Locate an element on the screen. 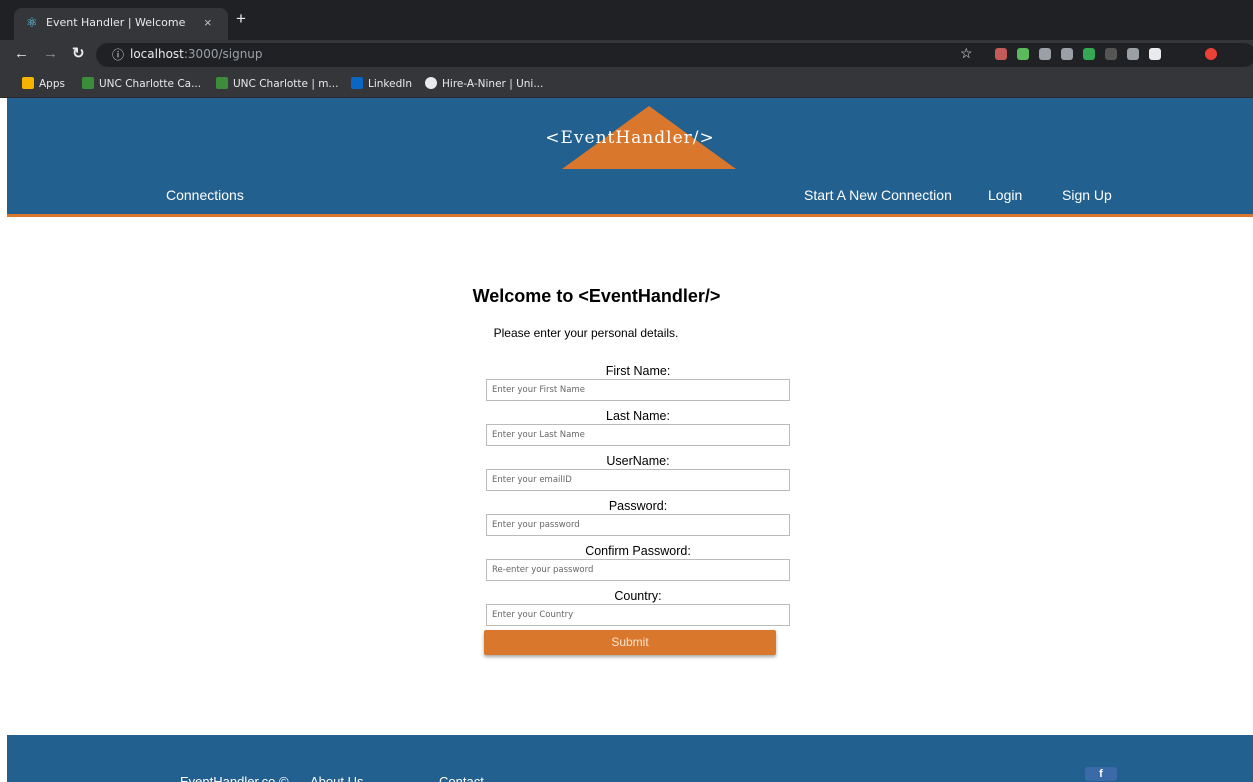 Image resolution: width=1253 pixels, height=782 pixels. back-arrow-icon: ← is located at coordinates (21, 54).